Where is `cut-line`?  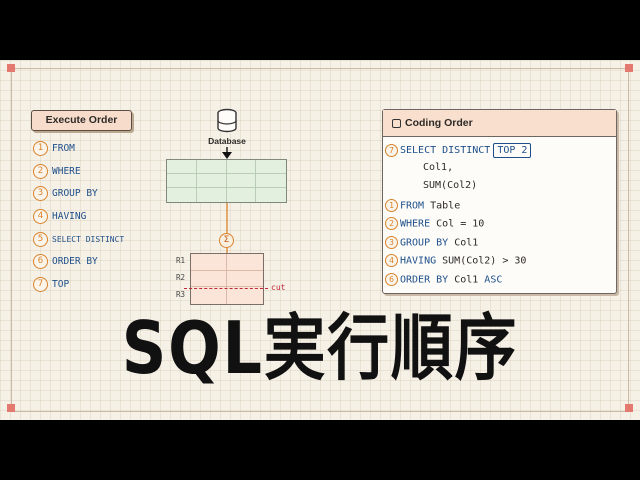 cut-line is located at coordinates (226, 288).